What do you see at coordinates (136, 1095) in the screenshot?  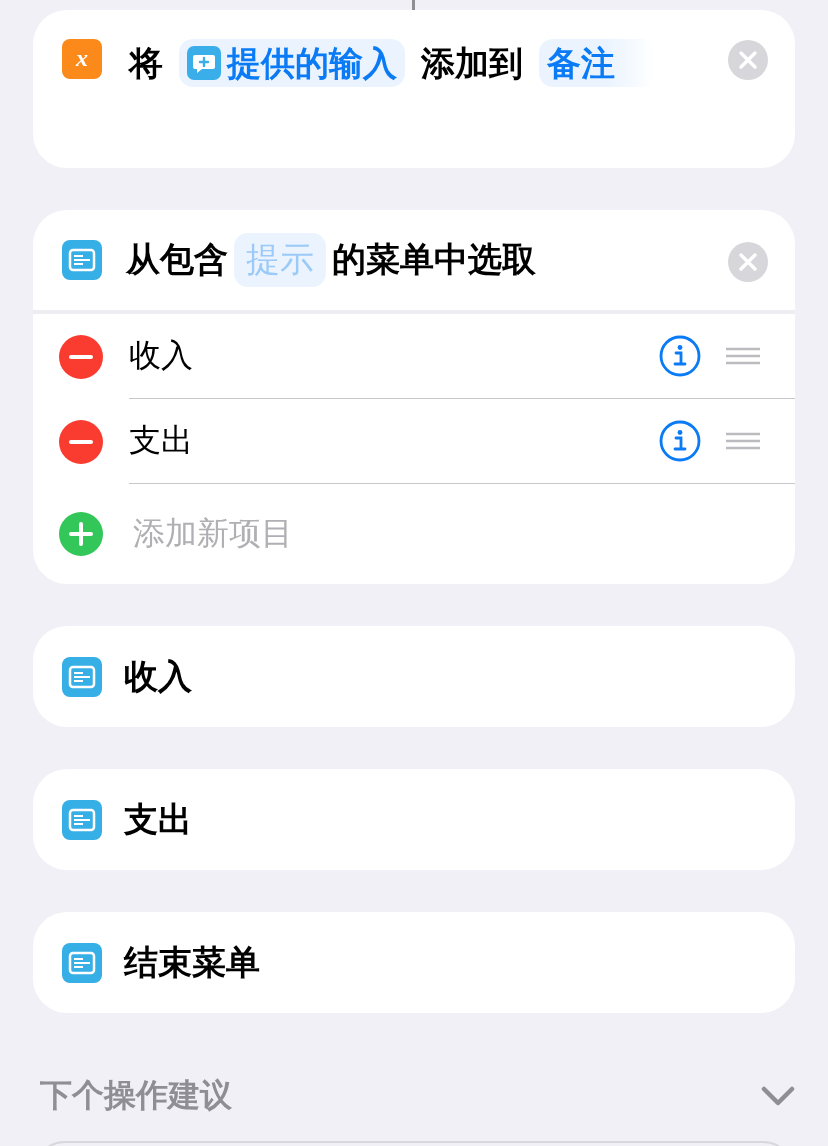 I see `section-title: 下个操作建议` at bounding box center [136, 1095].